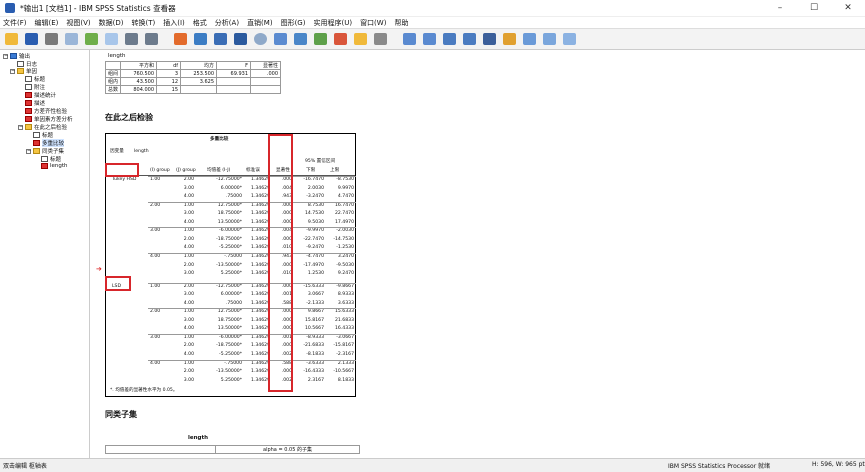  I want to click on use-sets-button, so click(260, 39).